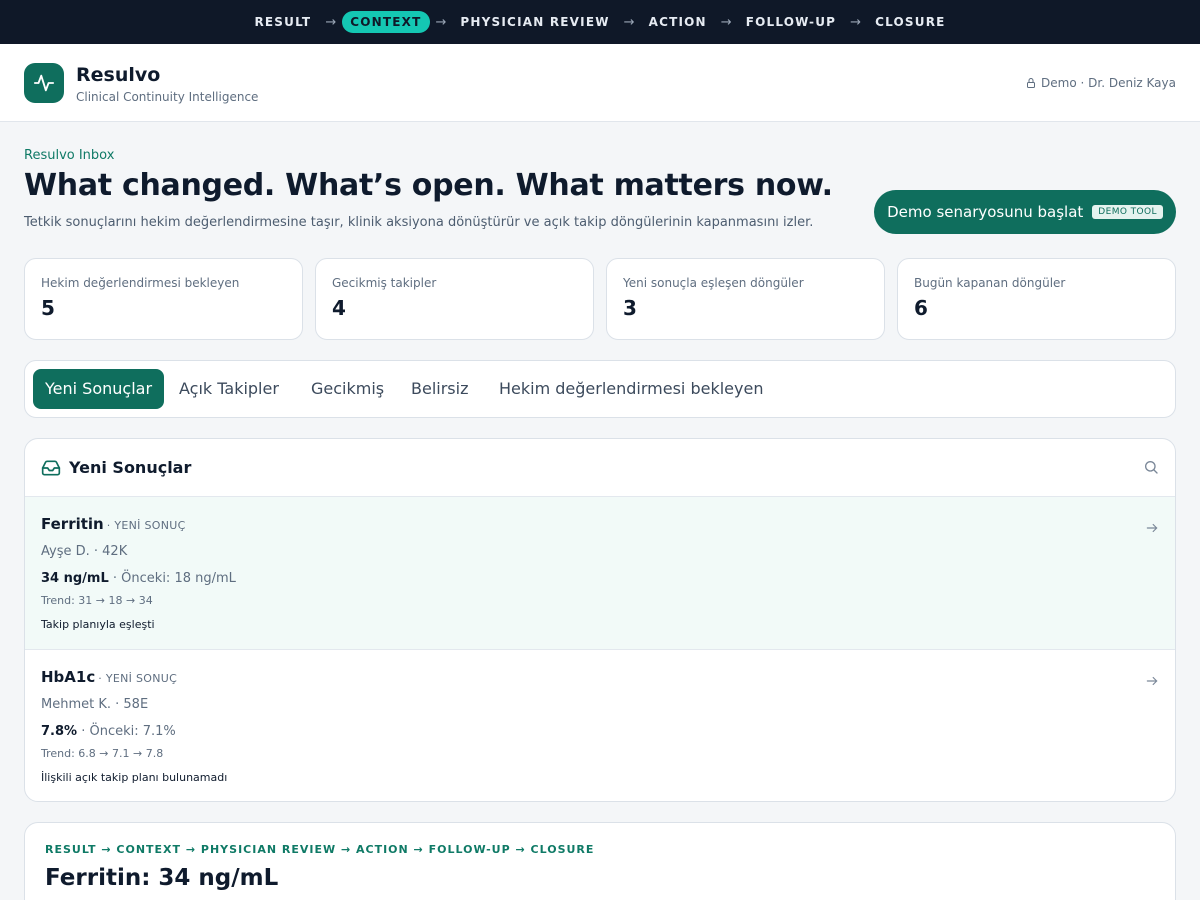 This screenshot has height=900, width=1200. I want to click on stat-label: Yeni sonuçla eşleşen döngüler, so click(713, 283).